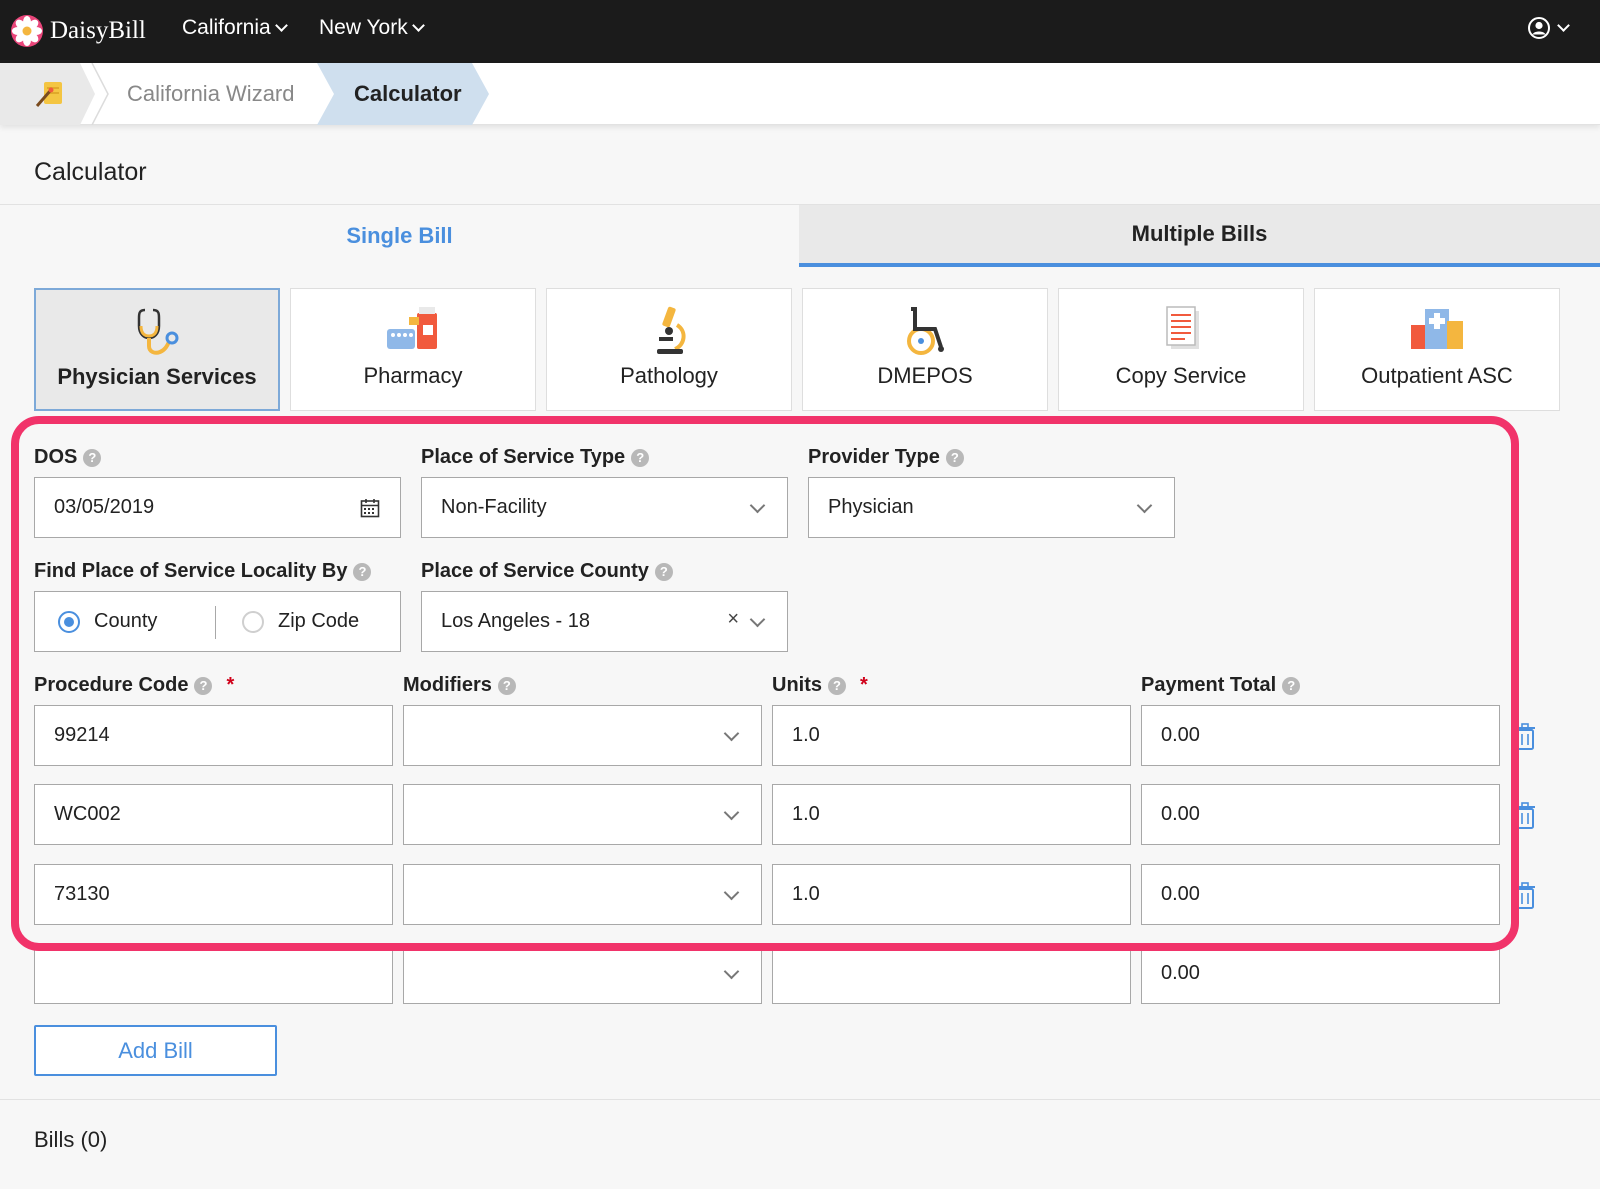  What do you see at coordinates (370, 508) in the screenshot?
I see `calendar-icon` at bounding box center [370, 508].